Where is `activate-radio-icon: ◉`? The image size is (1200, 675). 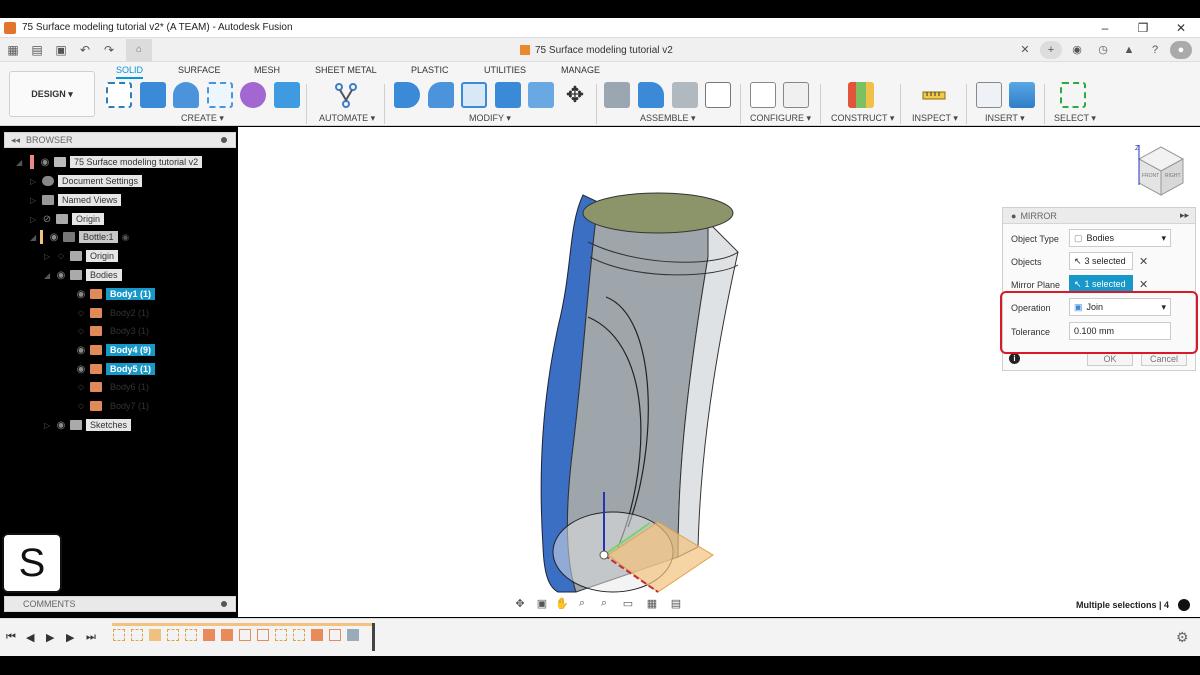 activate-radio-icon: ◉ is located at coordinates (126, 237).